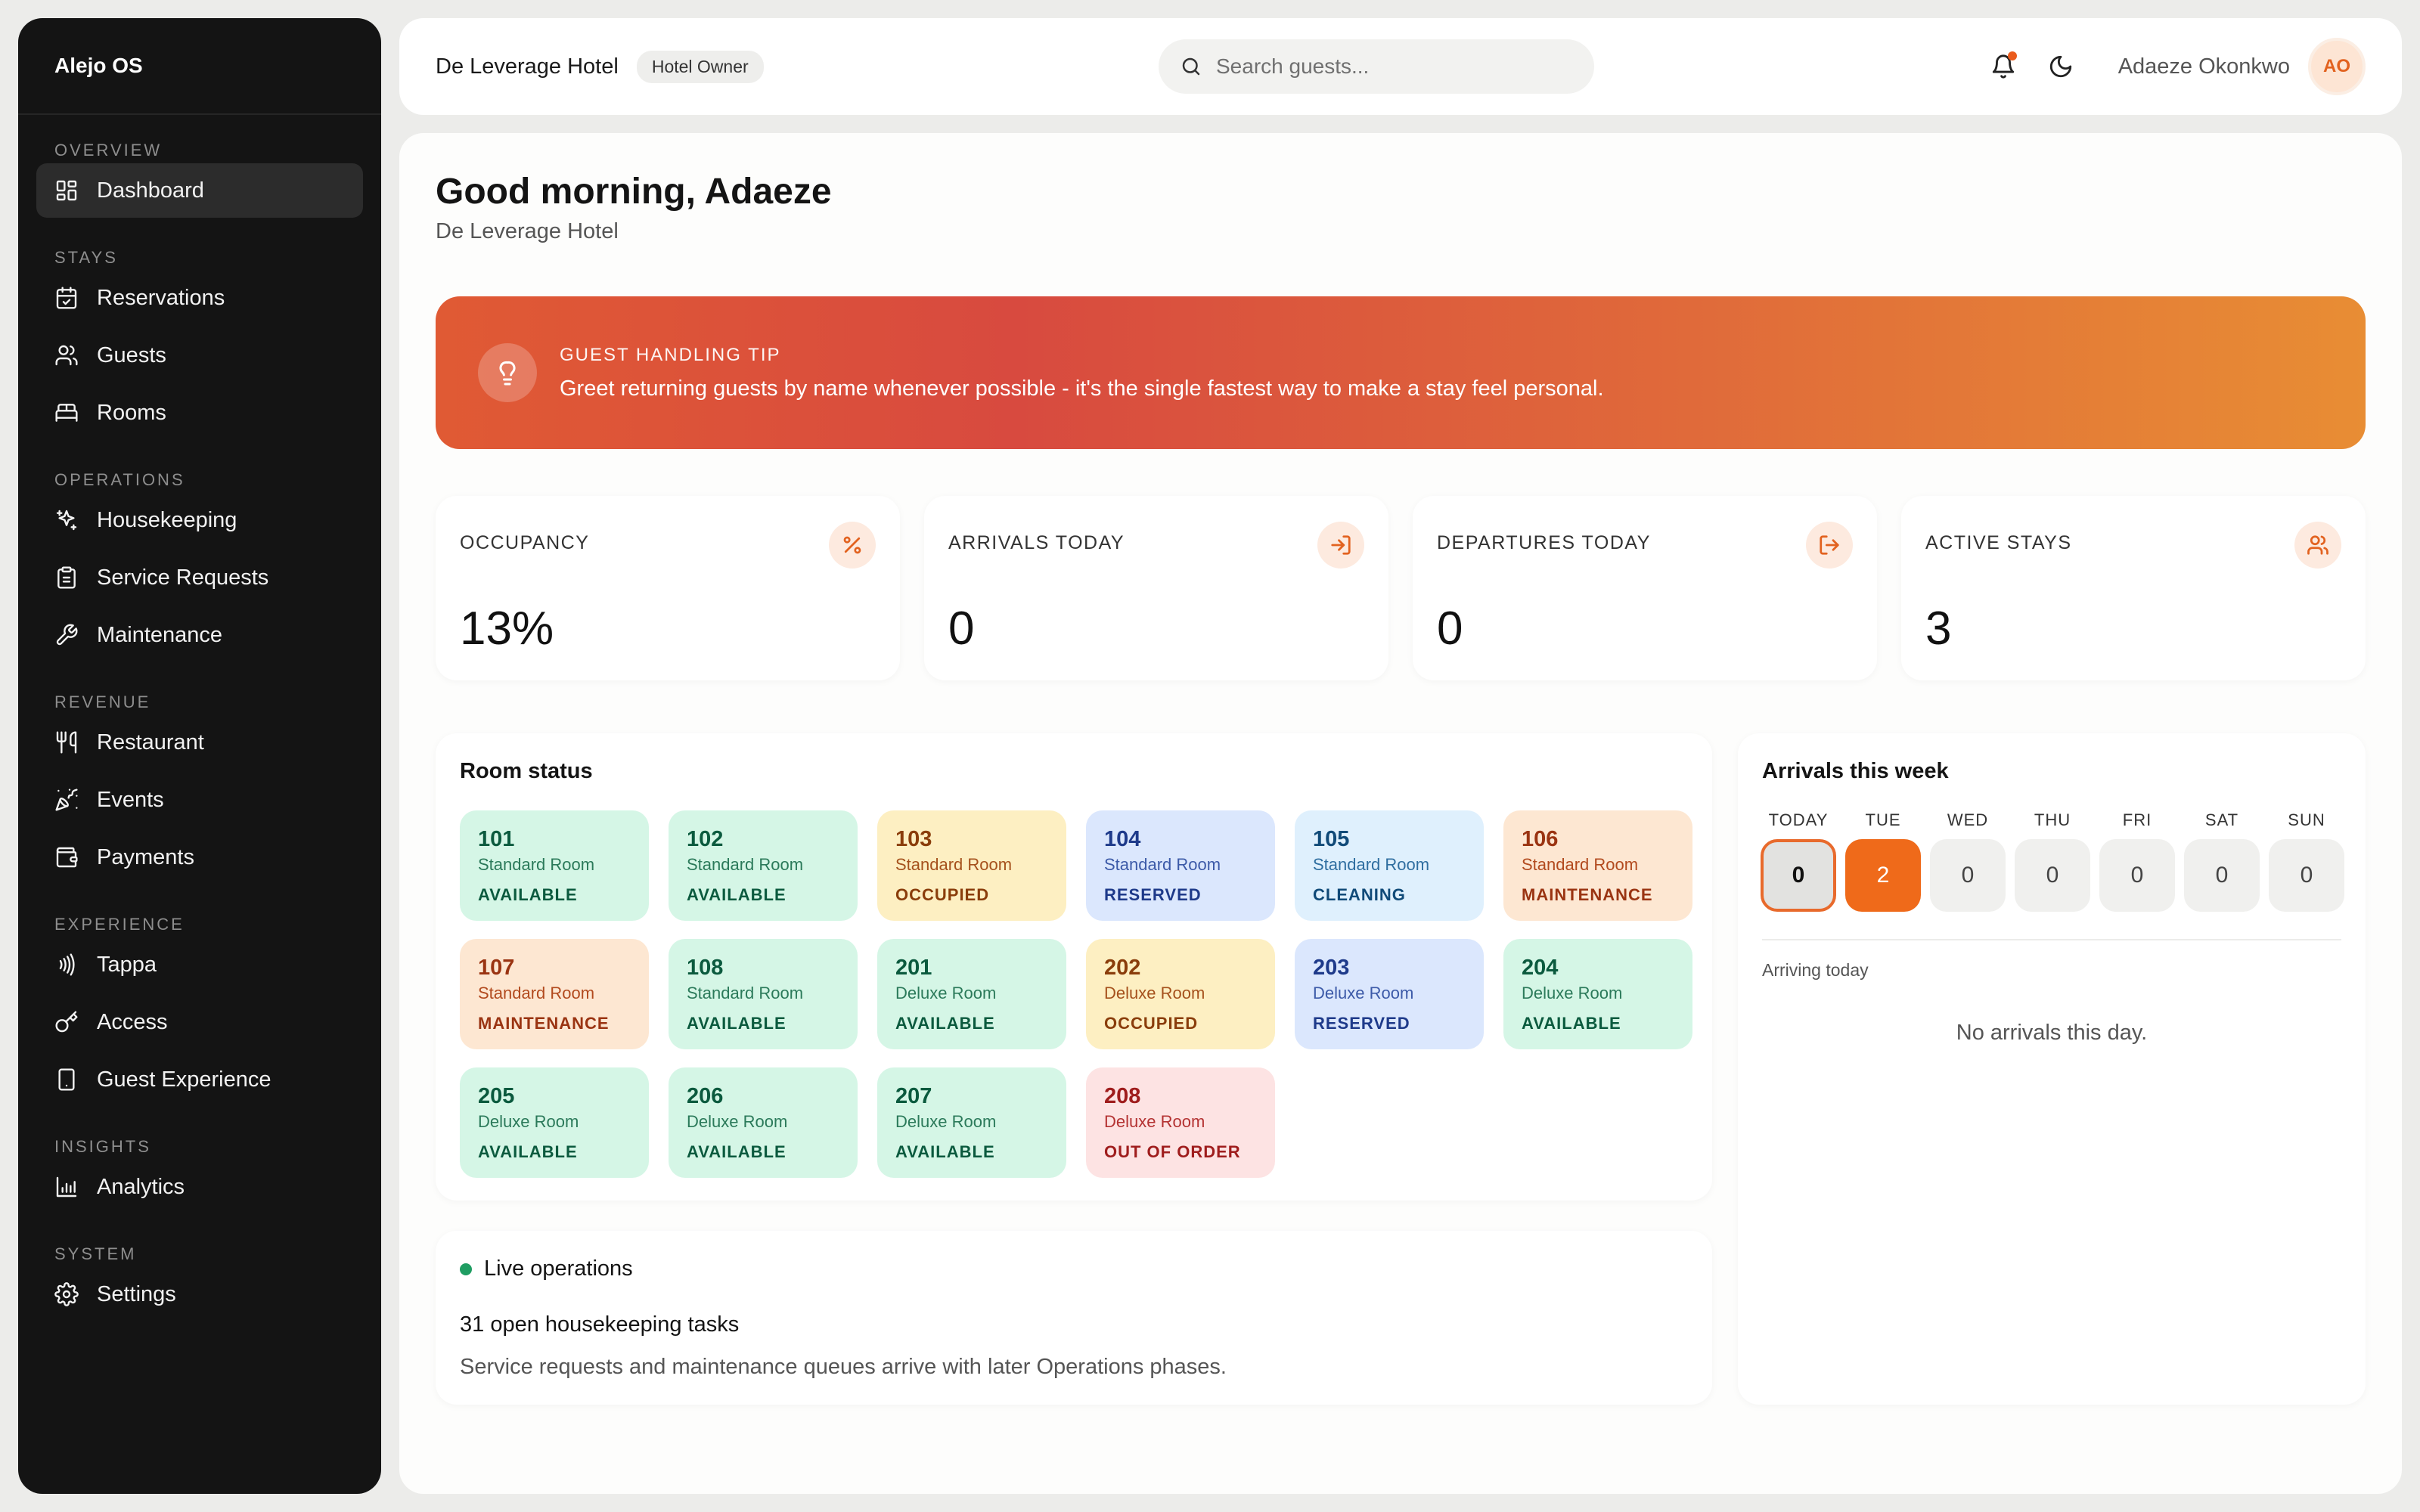 This screenshot has height=1512, width=2420. What do you see at coordinates (2204, 66) in the screenshot?
I see `user-name: Adaeze Okonkwo` at bounding box center [2204, 66].